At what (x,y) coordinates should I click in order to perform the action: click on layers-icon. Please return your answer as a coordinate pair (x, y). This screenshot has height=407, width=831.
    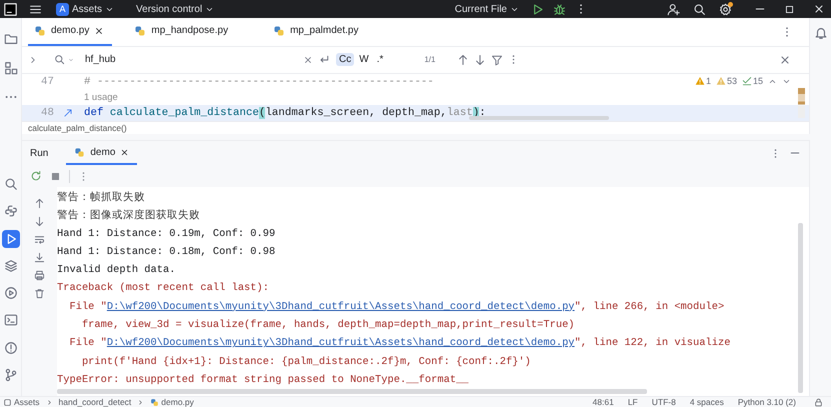
    Looking at the image, I should click on (11, 265).